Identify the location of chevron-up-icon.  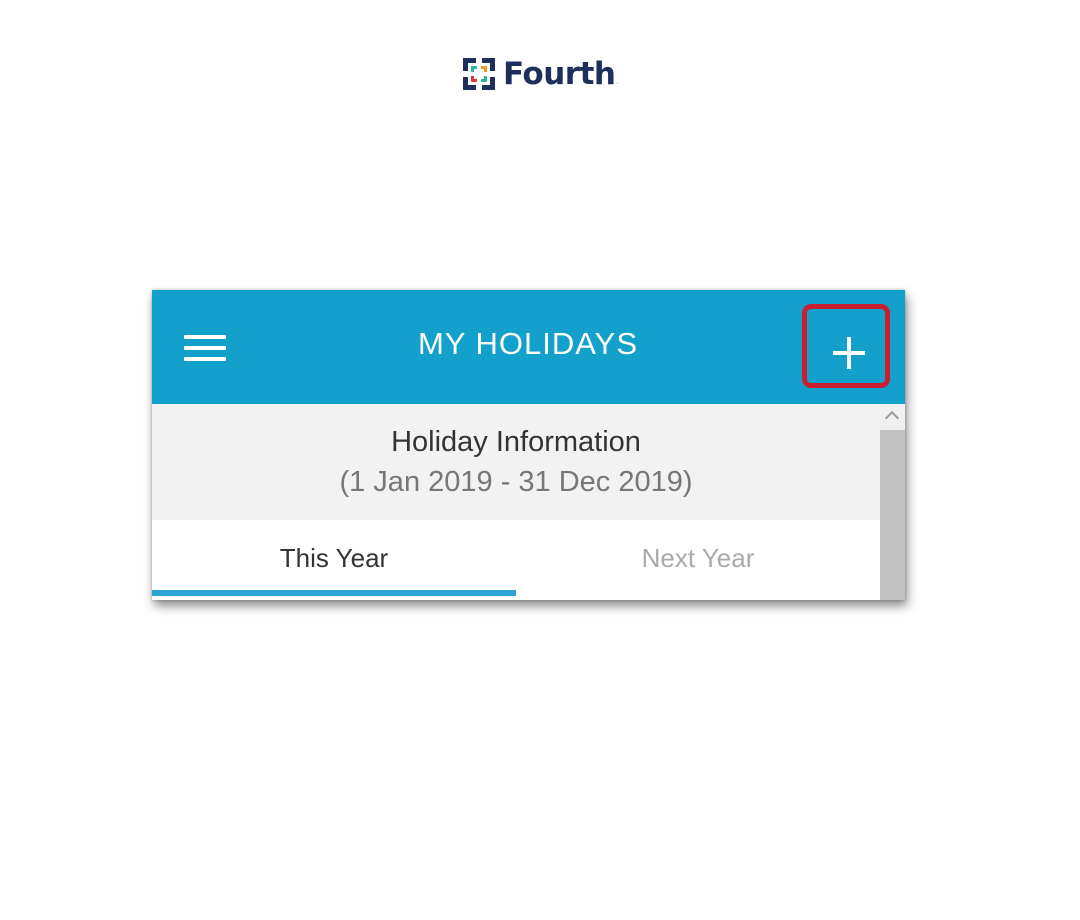
(892, 418).